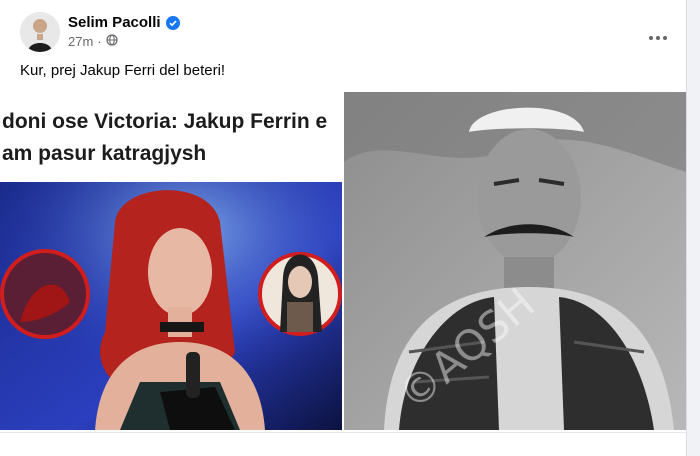 The width and height of the screenshot is (700, 456). What do you see at coordinates (345, 32) in the screenshot?
I see `post-header: Selim Pacolli 27m ·` at bounding box center [345, 32].